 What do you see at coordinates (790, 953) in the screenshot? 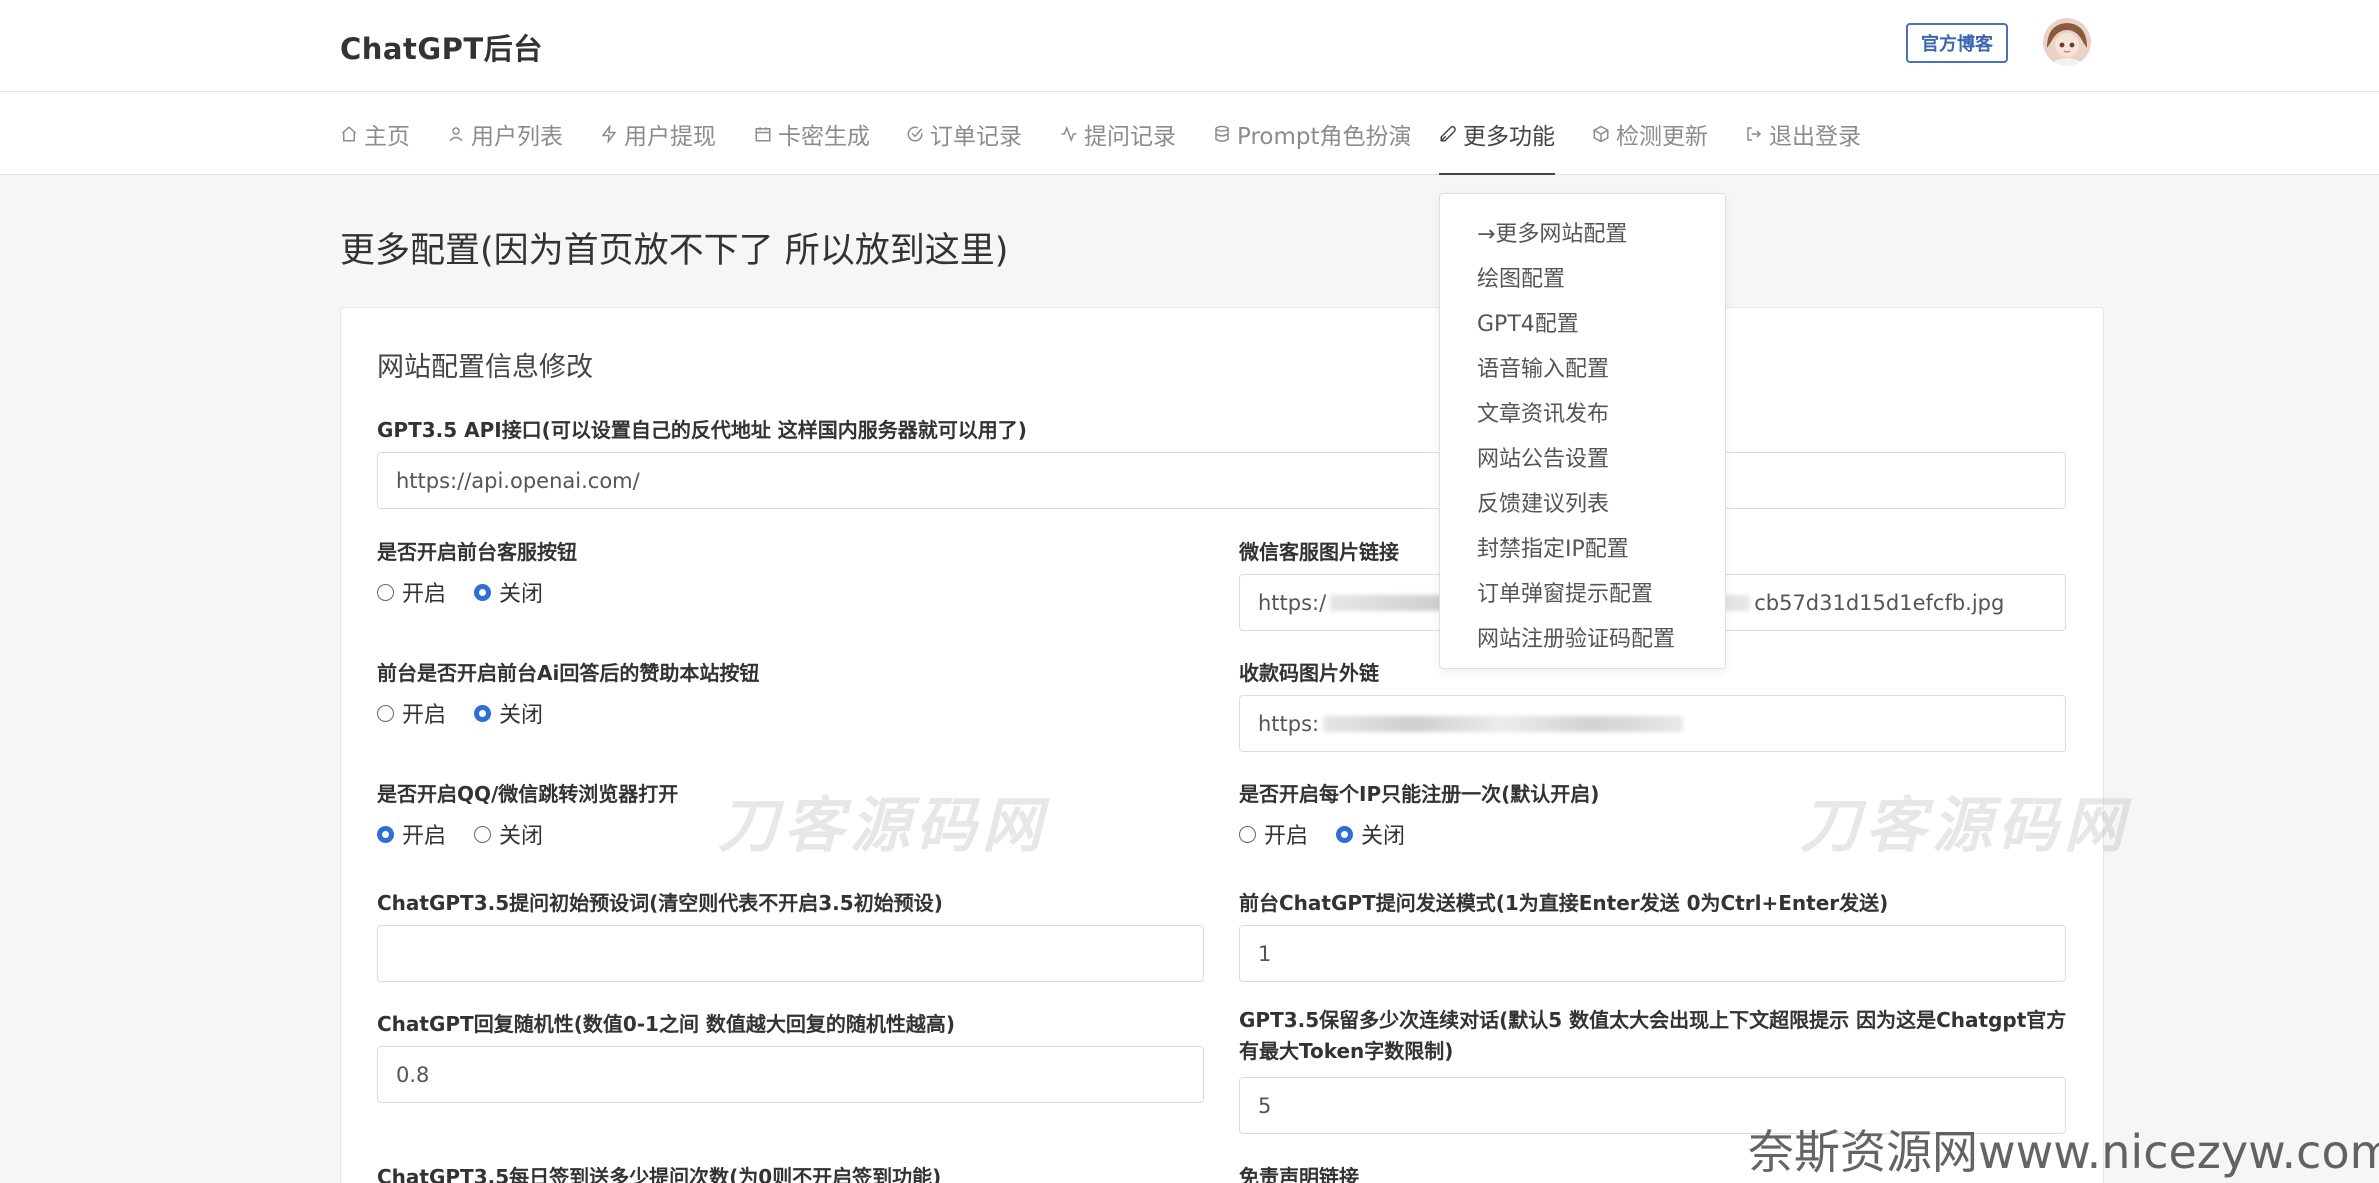
I see `preset-input` at bounding box center [790, 953].